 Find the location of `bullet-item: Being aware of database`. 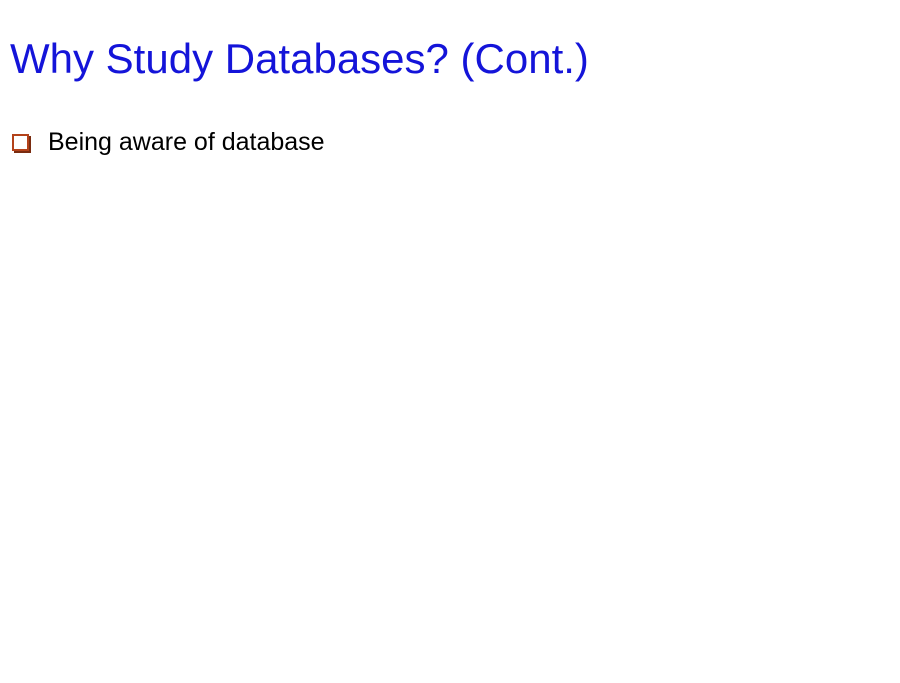

bullet-item: Being aware of database is located at coordinates (168, 142).